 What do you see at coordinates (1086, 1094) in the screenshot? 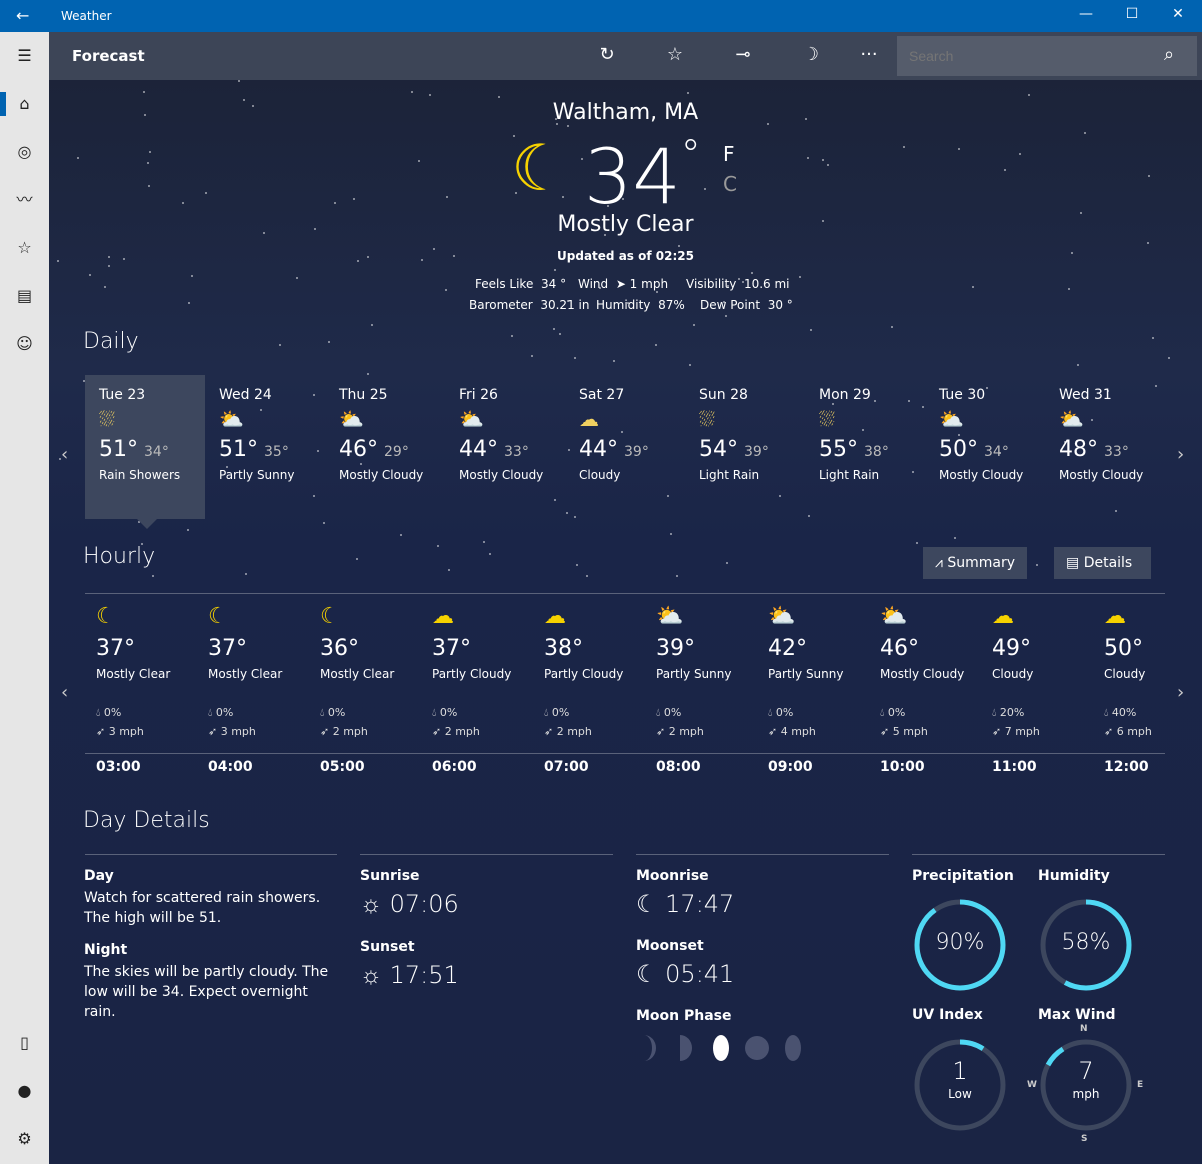
I see `max-wind-unit: mph` at bounding box center [1086, 1094].